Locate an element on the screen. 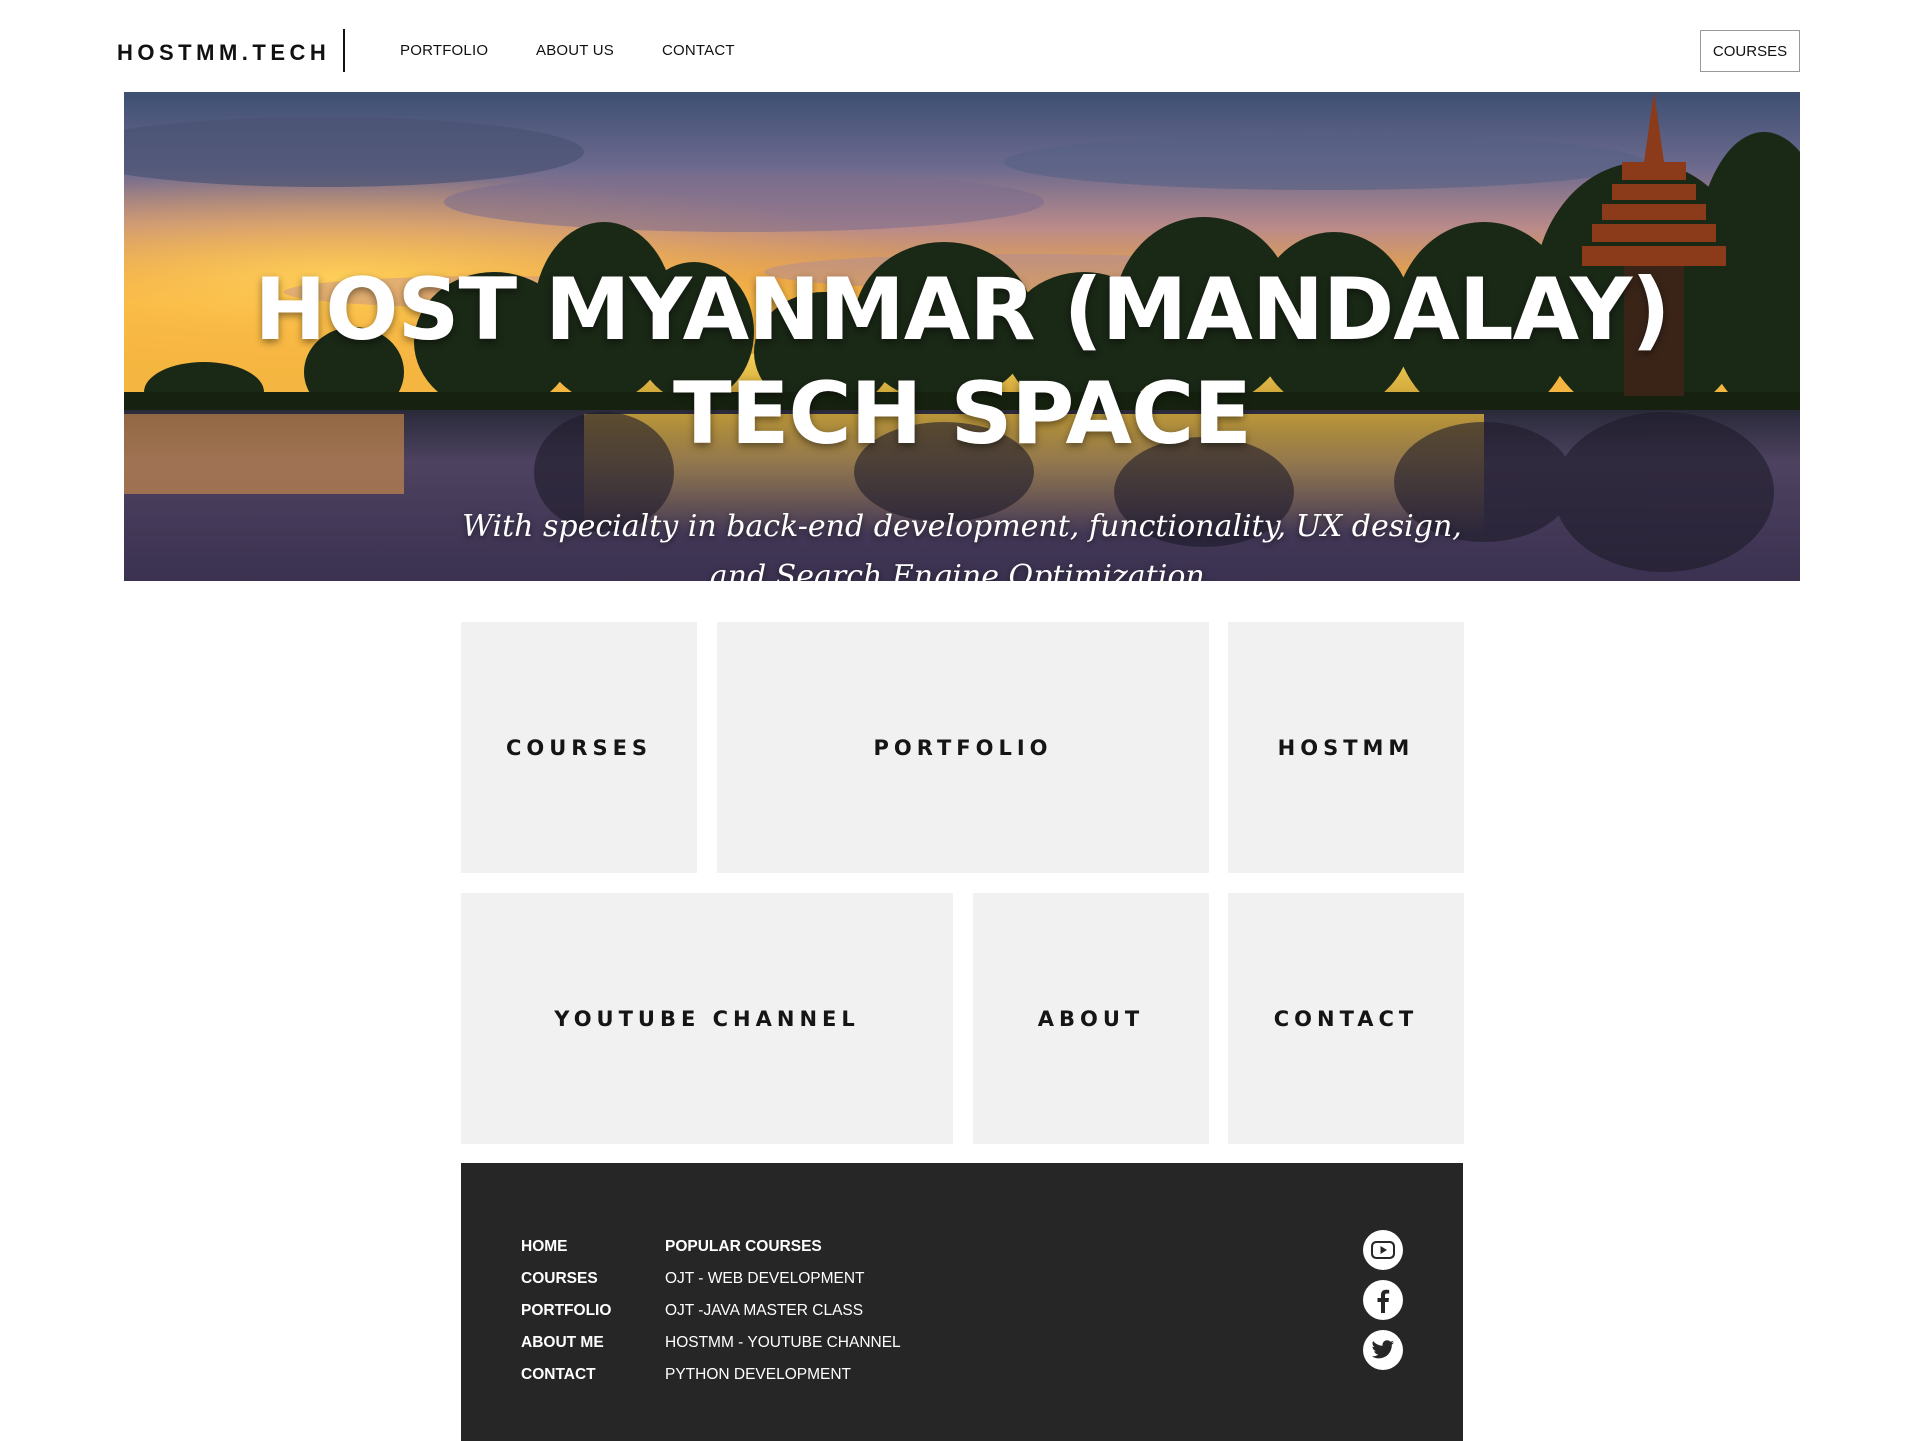 Image resolution: width=1920 pixels, height=1441 pixels. tile-portfolio-label: PORTFOLIO is located at coordinates (963, 747).